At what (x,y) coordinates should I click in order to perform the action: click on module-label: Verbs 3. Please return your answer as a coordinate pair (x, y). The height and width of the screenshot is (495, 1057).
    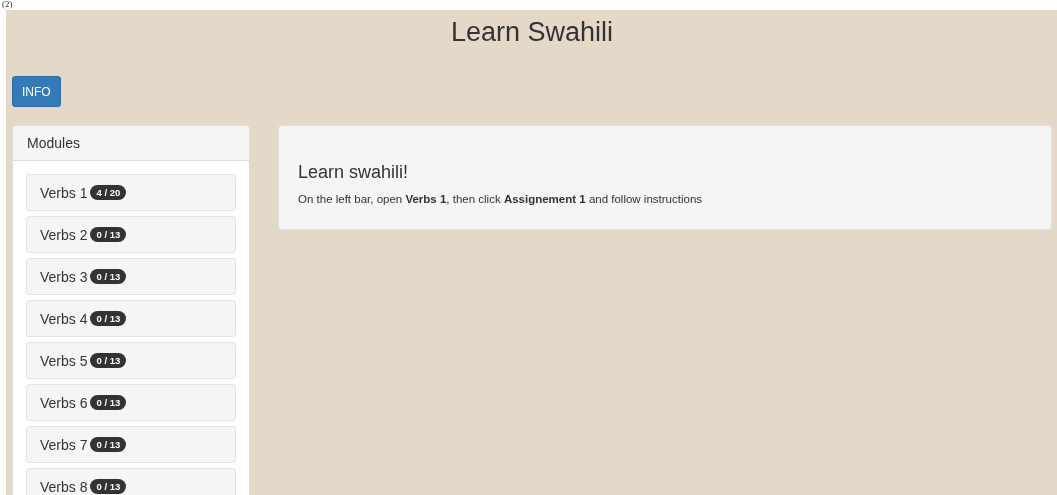
    Looking at the image, I should click on (64, 276).